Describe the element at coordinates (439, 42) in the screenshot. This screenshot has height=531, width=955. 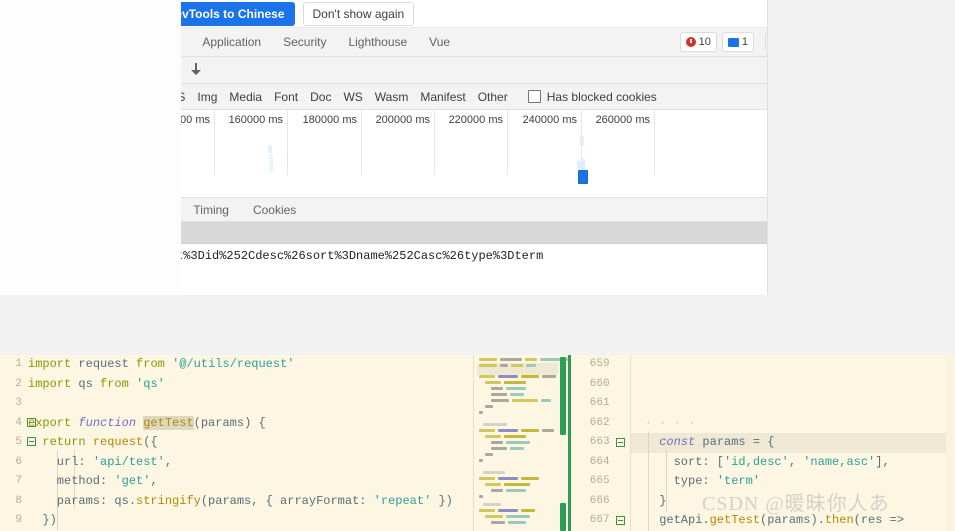
I see `tab-vue: Vue` at that location.